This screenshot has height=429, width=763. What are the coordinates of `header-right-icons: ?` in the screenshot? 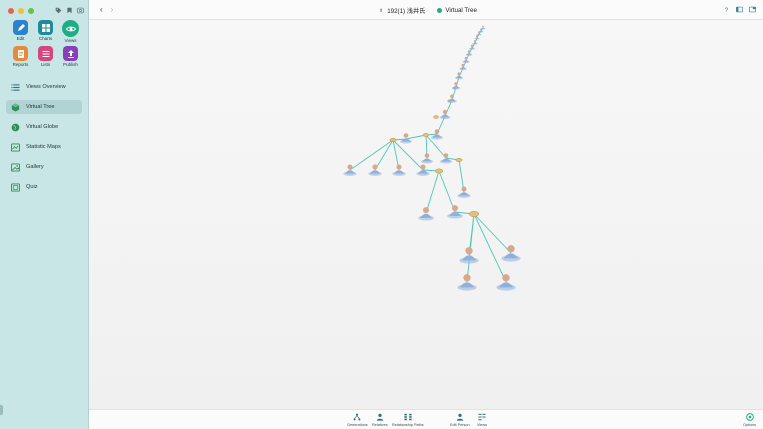 It's located at (739, 10).